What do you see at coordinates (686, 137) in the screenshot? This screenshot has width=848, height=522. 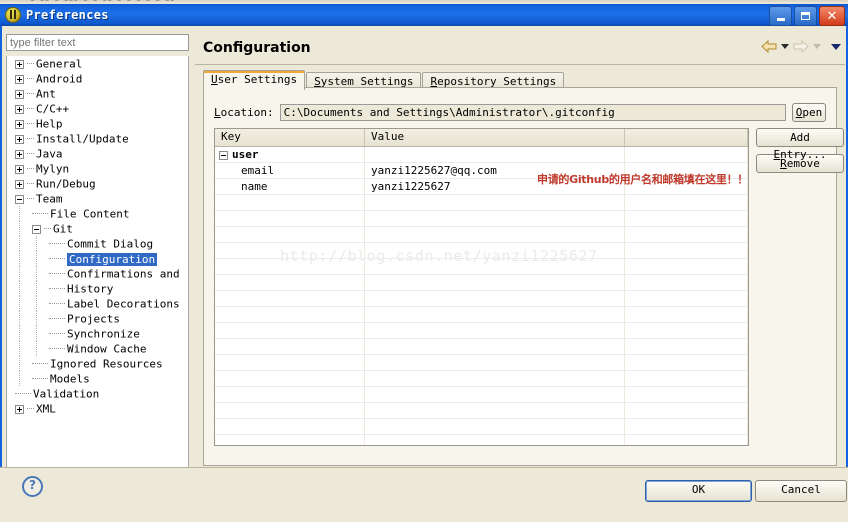 I see `column-header-extra` at bounding box center [686, 137].